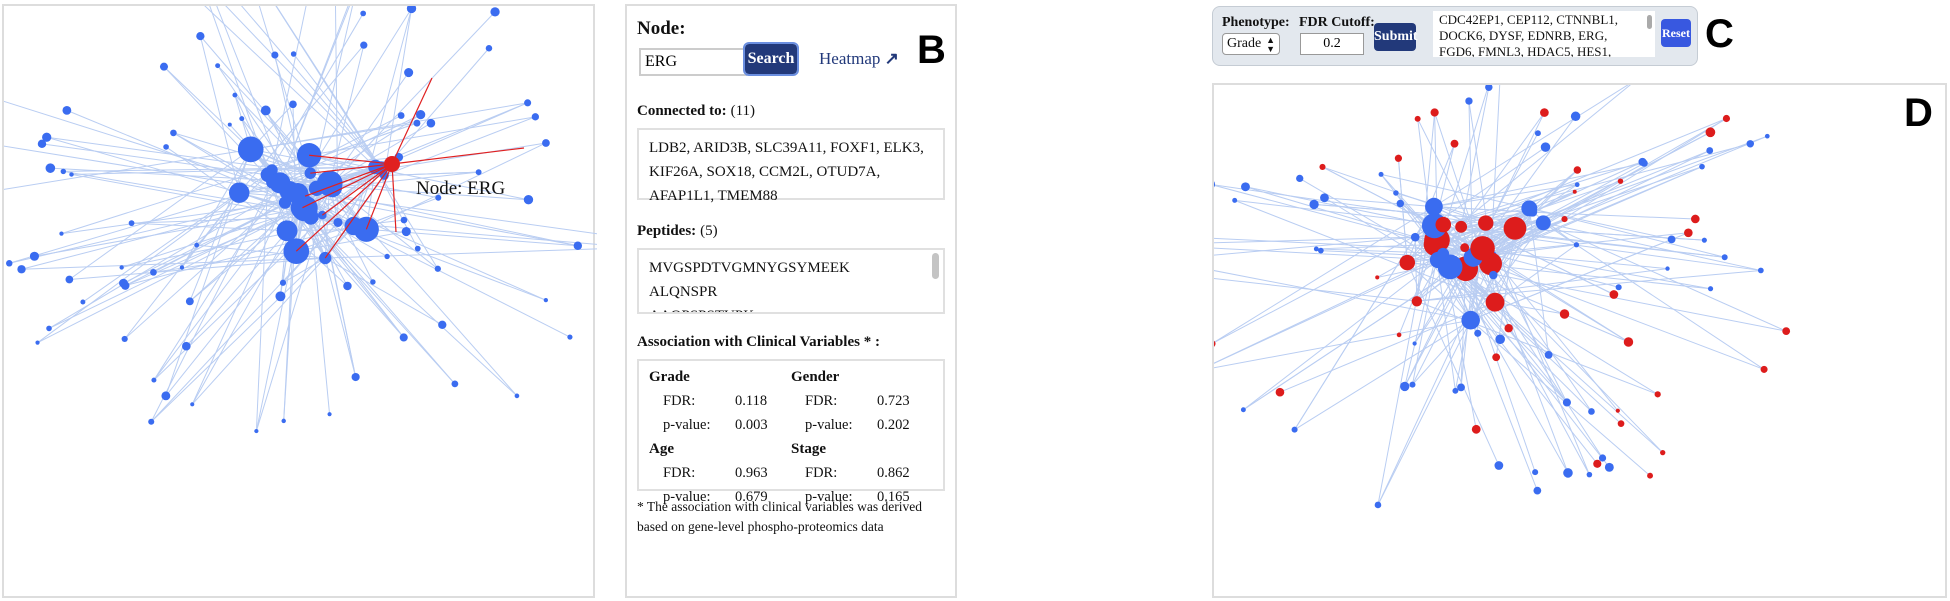 The image size is (1950, 601). Describe the element at coordinates (1396, 37) in the screenshot. I see `submit-button: Submit` at that location.